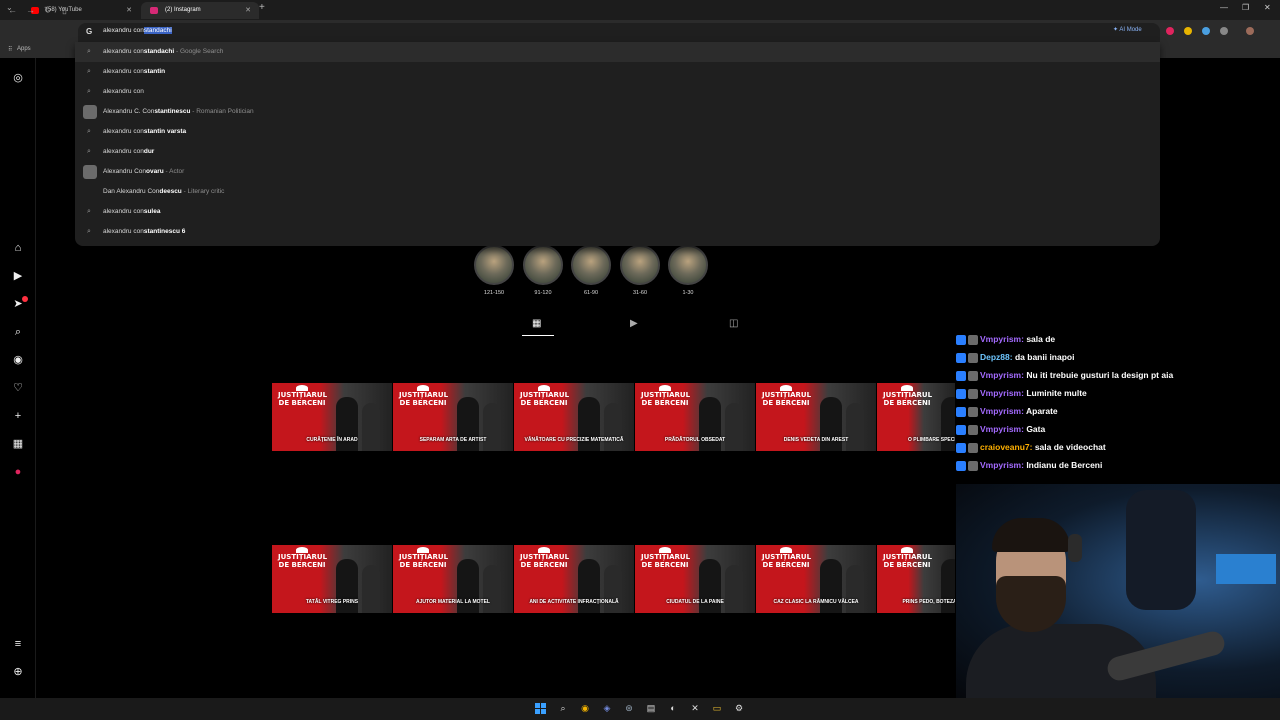 Image resolution: width=1280 pixels, height=720 pixels. I want to click on story-highlight: 61-90, so click(591, 270).